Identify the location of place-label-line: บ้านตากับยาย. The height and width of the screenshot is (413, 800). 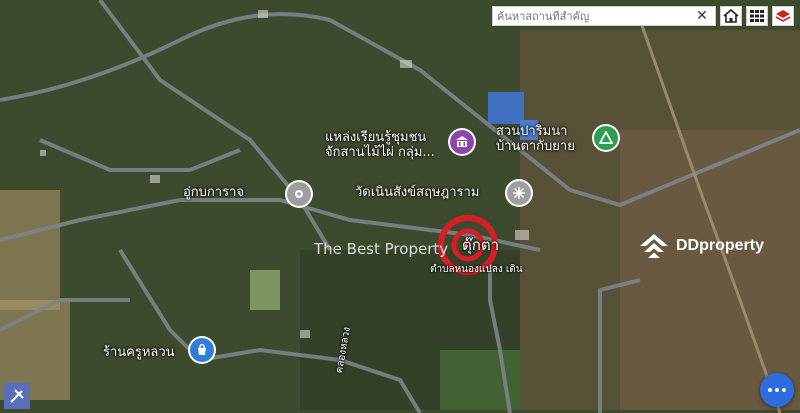
(535, 146).